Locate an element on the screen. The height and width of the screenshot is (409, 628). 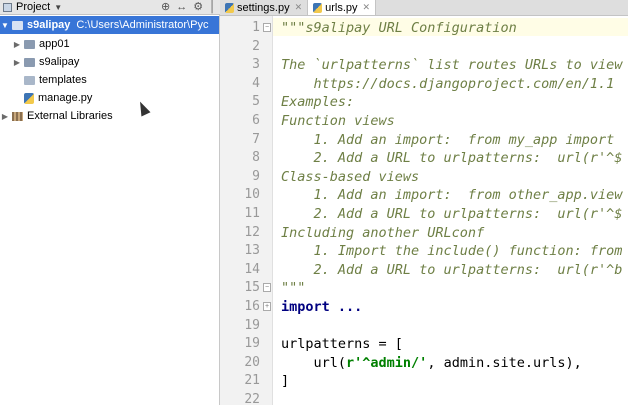
tab-label: settings.py is located at coordinates (263, 7).